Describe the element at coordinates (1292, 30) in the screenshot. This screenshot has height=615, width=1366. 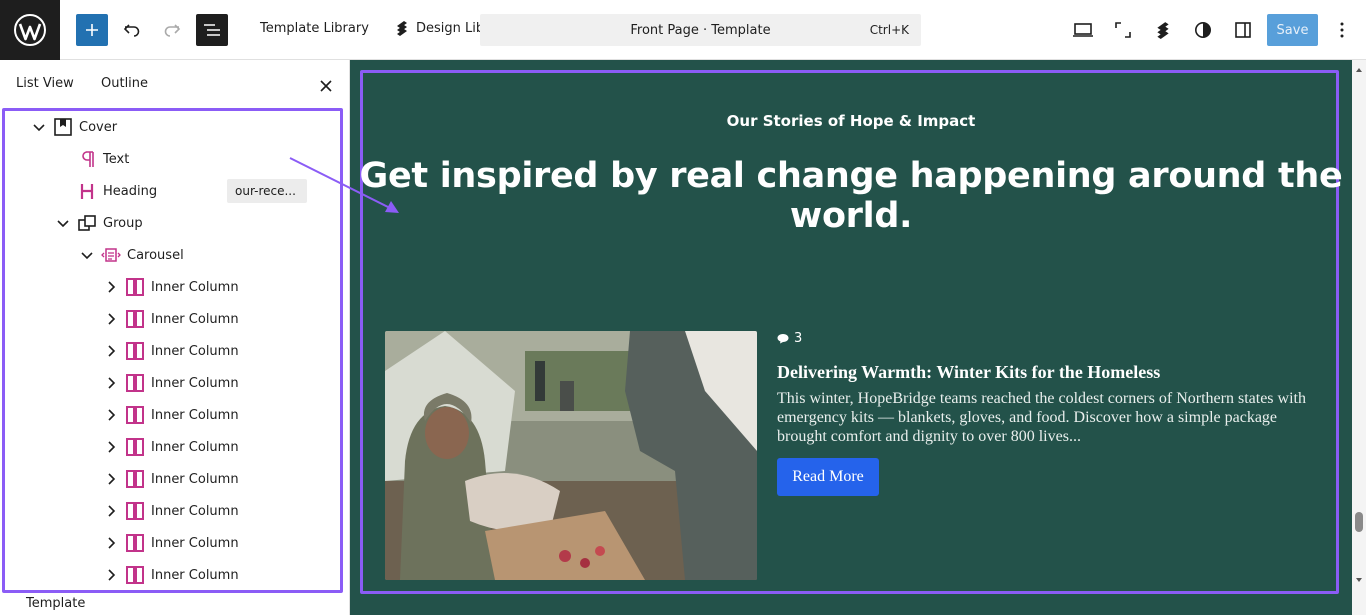
I see `save-button: Save` at that location.